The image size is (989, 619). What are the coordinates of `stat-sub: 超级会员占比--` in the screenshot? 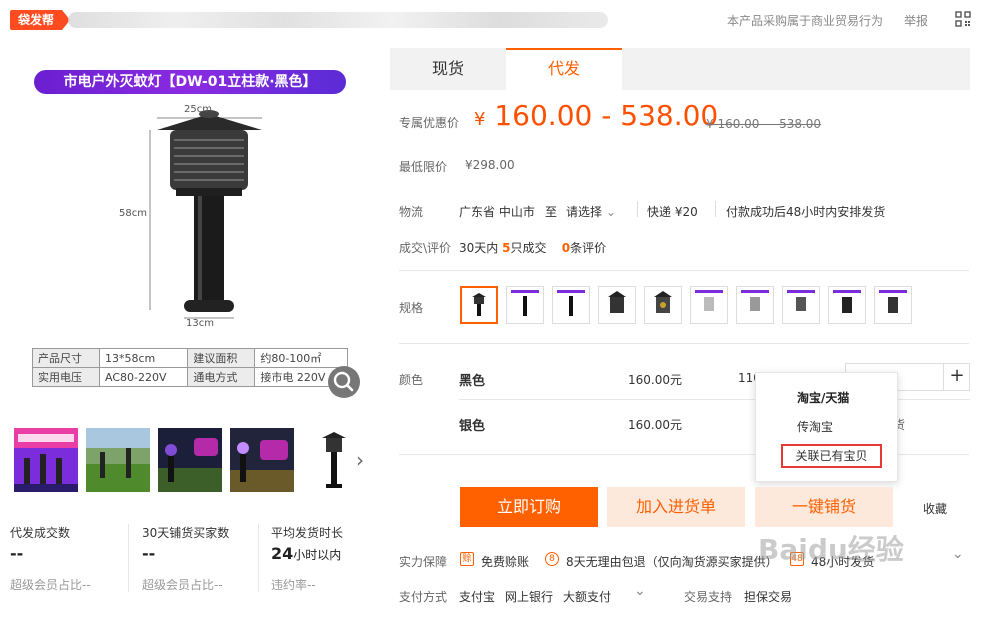 It's located at (50, 585).